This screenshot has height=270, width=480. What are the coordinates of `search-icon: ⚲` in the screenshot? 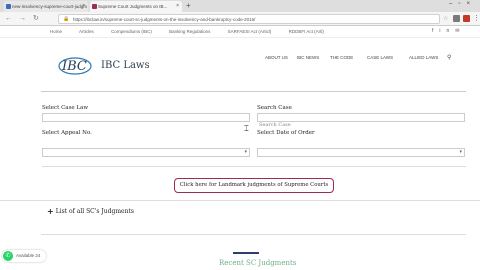 It's located at (449, 57).